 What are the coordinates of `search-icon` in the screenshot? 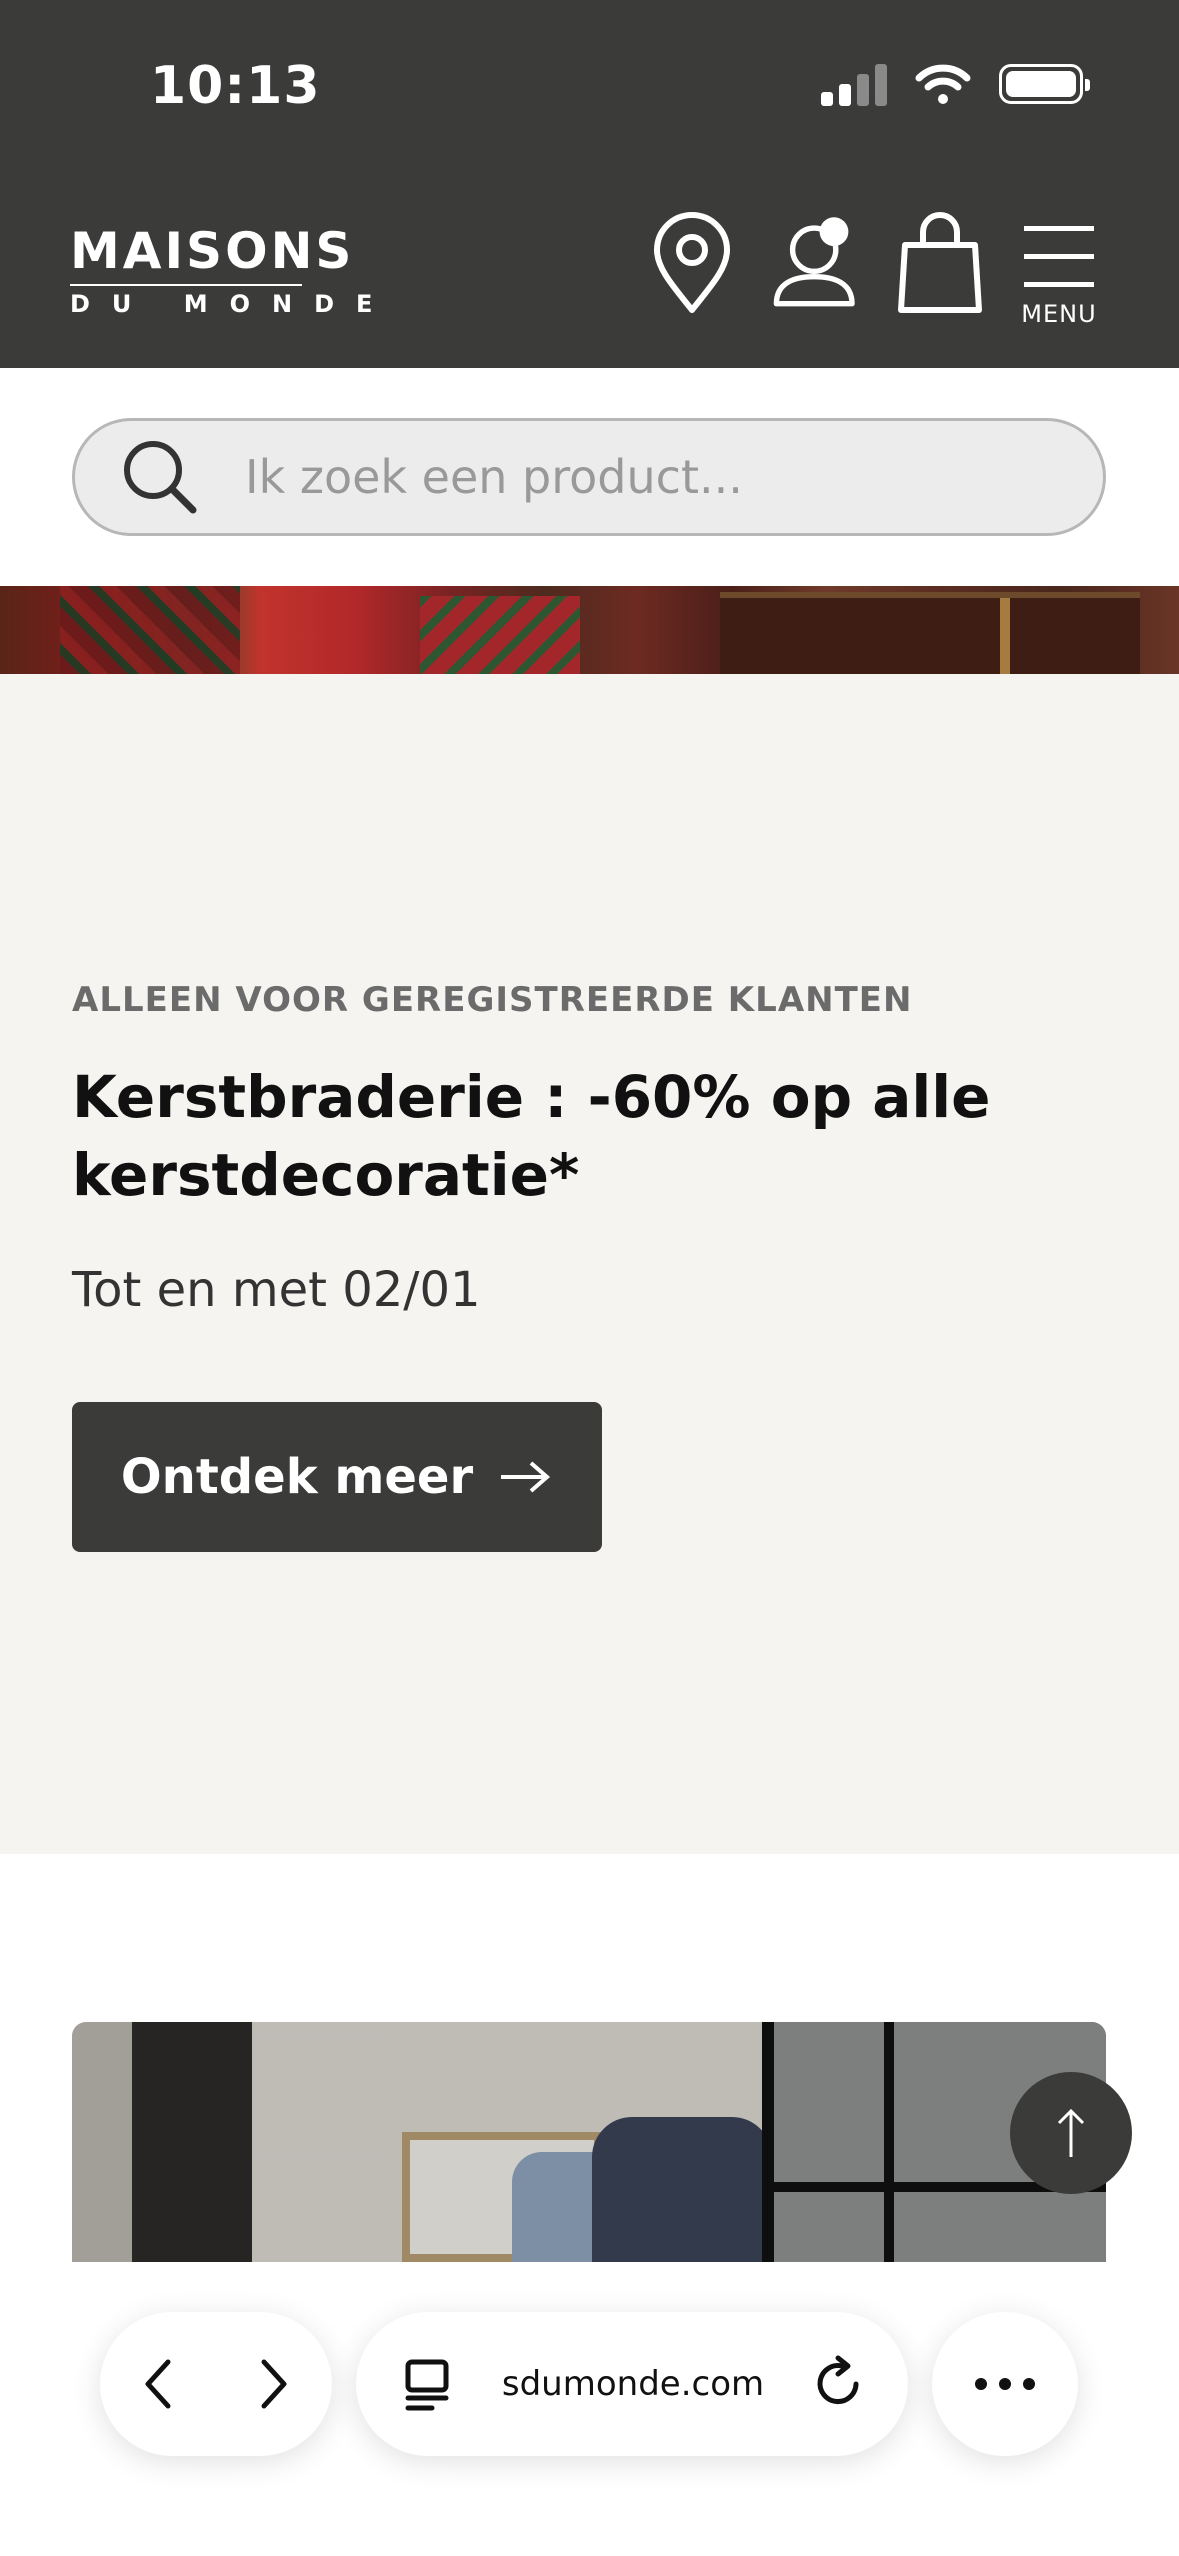 It's located at (160, 477).